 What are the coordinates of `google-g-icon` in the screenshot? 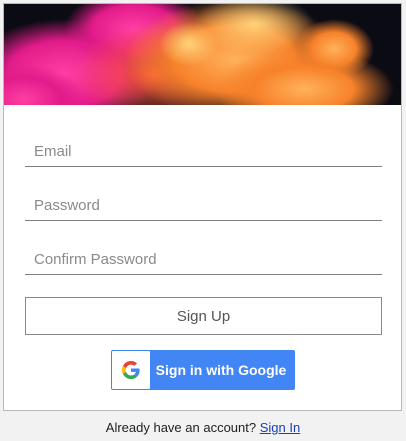 It's located at (131, 370).